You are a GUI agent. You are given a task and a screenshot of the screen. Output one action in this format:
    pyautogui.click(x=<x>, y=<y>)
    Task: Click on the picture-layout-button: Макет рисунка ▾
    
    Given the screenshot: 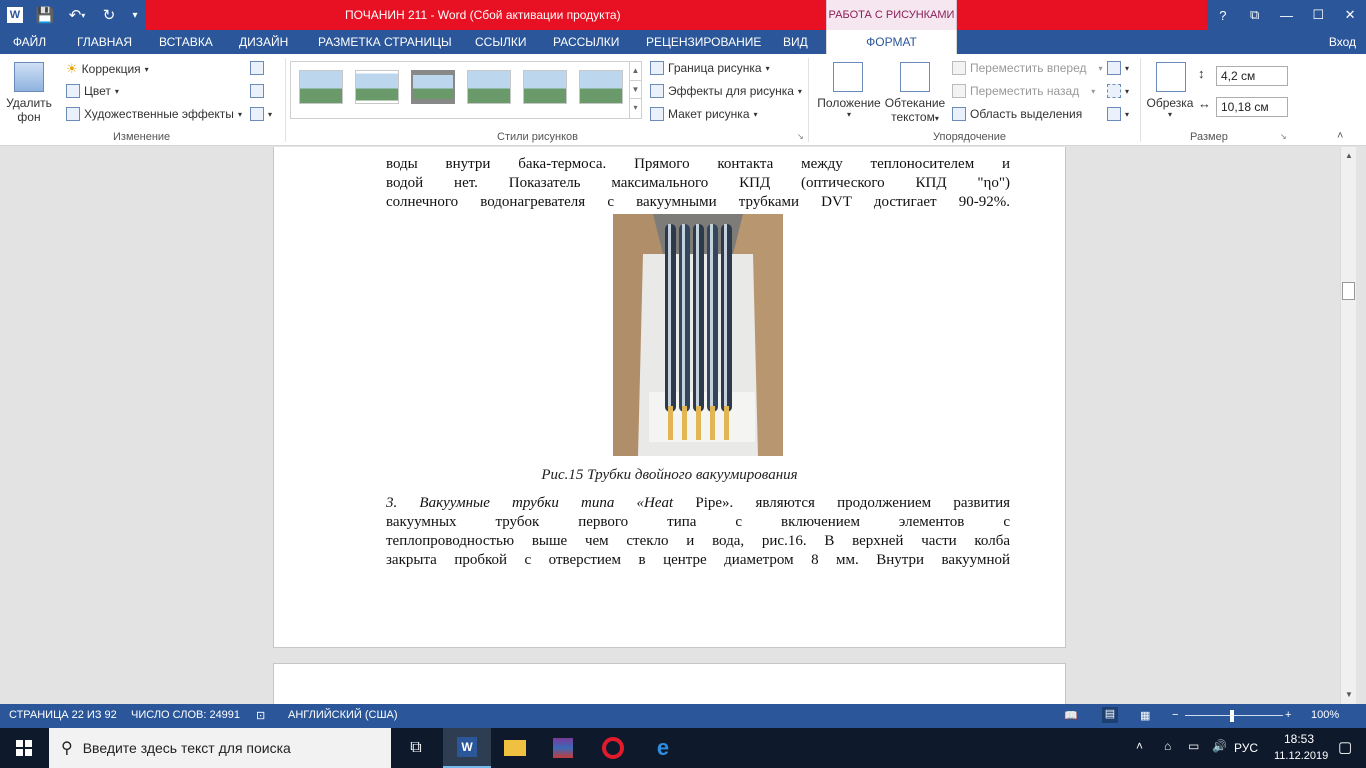 What is the action you would take?
    pyautogui.click(x=704, y=114)
    